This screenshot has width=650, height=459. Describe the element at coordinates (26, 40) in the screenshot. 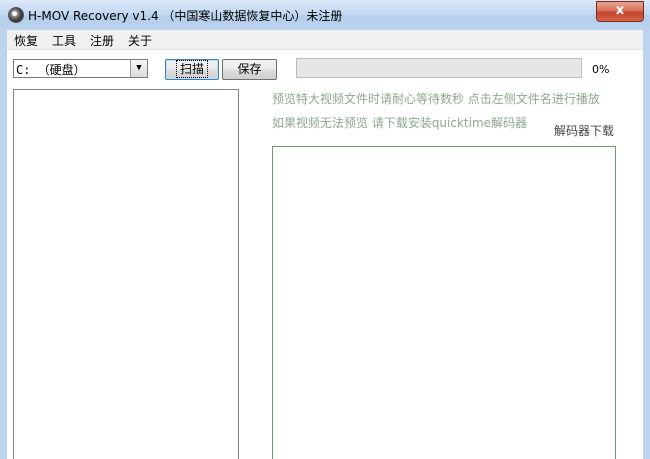

I see `menu-recover: 恢复` at that location.